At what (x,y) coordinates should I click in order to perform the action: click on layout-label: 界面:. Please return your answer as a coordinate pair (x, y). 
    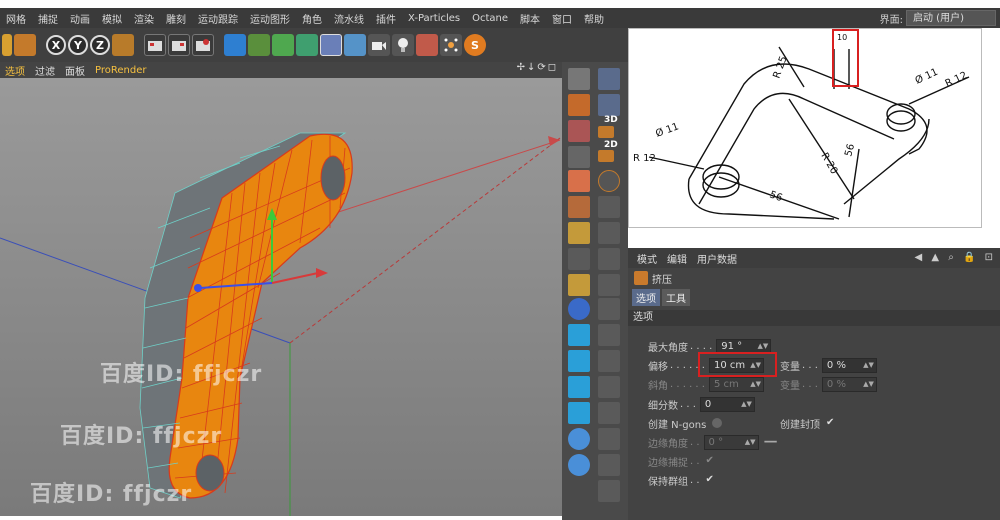
    Looking at the image, I should click on (891, 20).